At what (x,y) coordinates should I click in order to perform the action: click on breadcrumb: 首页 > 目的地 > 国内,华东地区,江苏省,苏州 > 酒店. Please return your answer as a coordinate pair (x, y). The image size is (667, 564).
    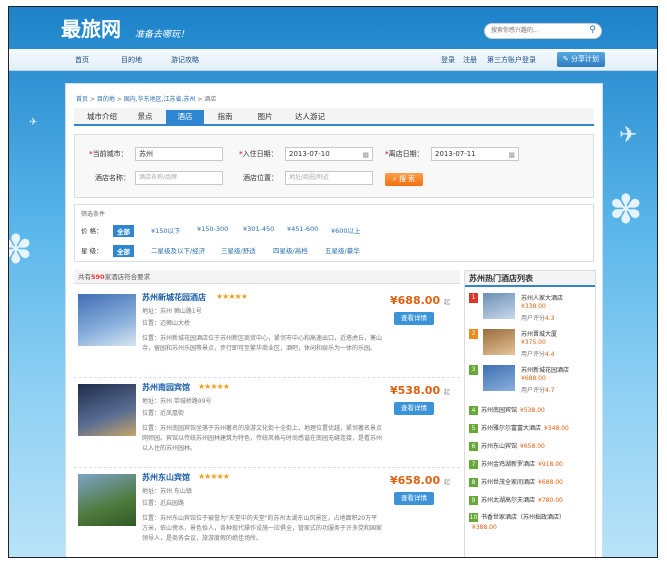
    Looking at the image, I should click on (146, 99).